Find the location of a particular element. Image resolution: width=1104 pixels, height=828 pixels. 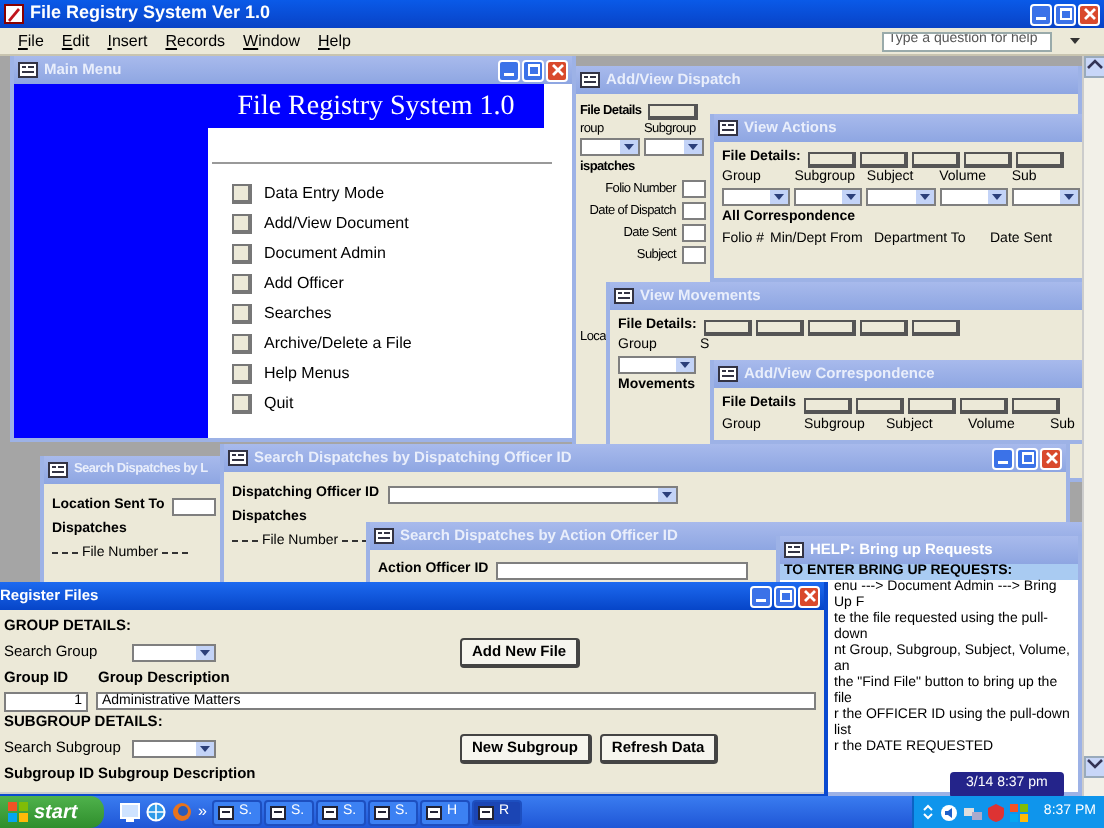

menu-item: Edit is located at coordinates (75, 41).